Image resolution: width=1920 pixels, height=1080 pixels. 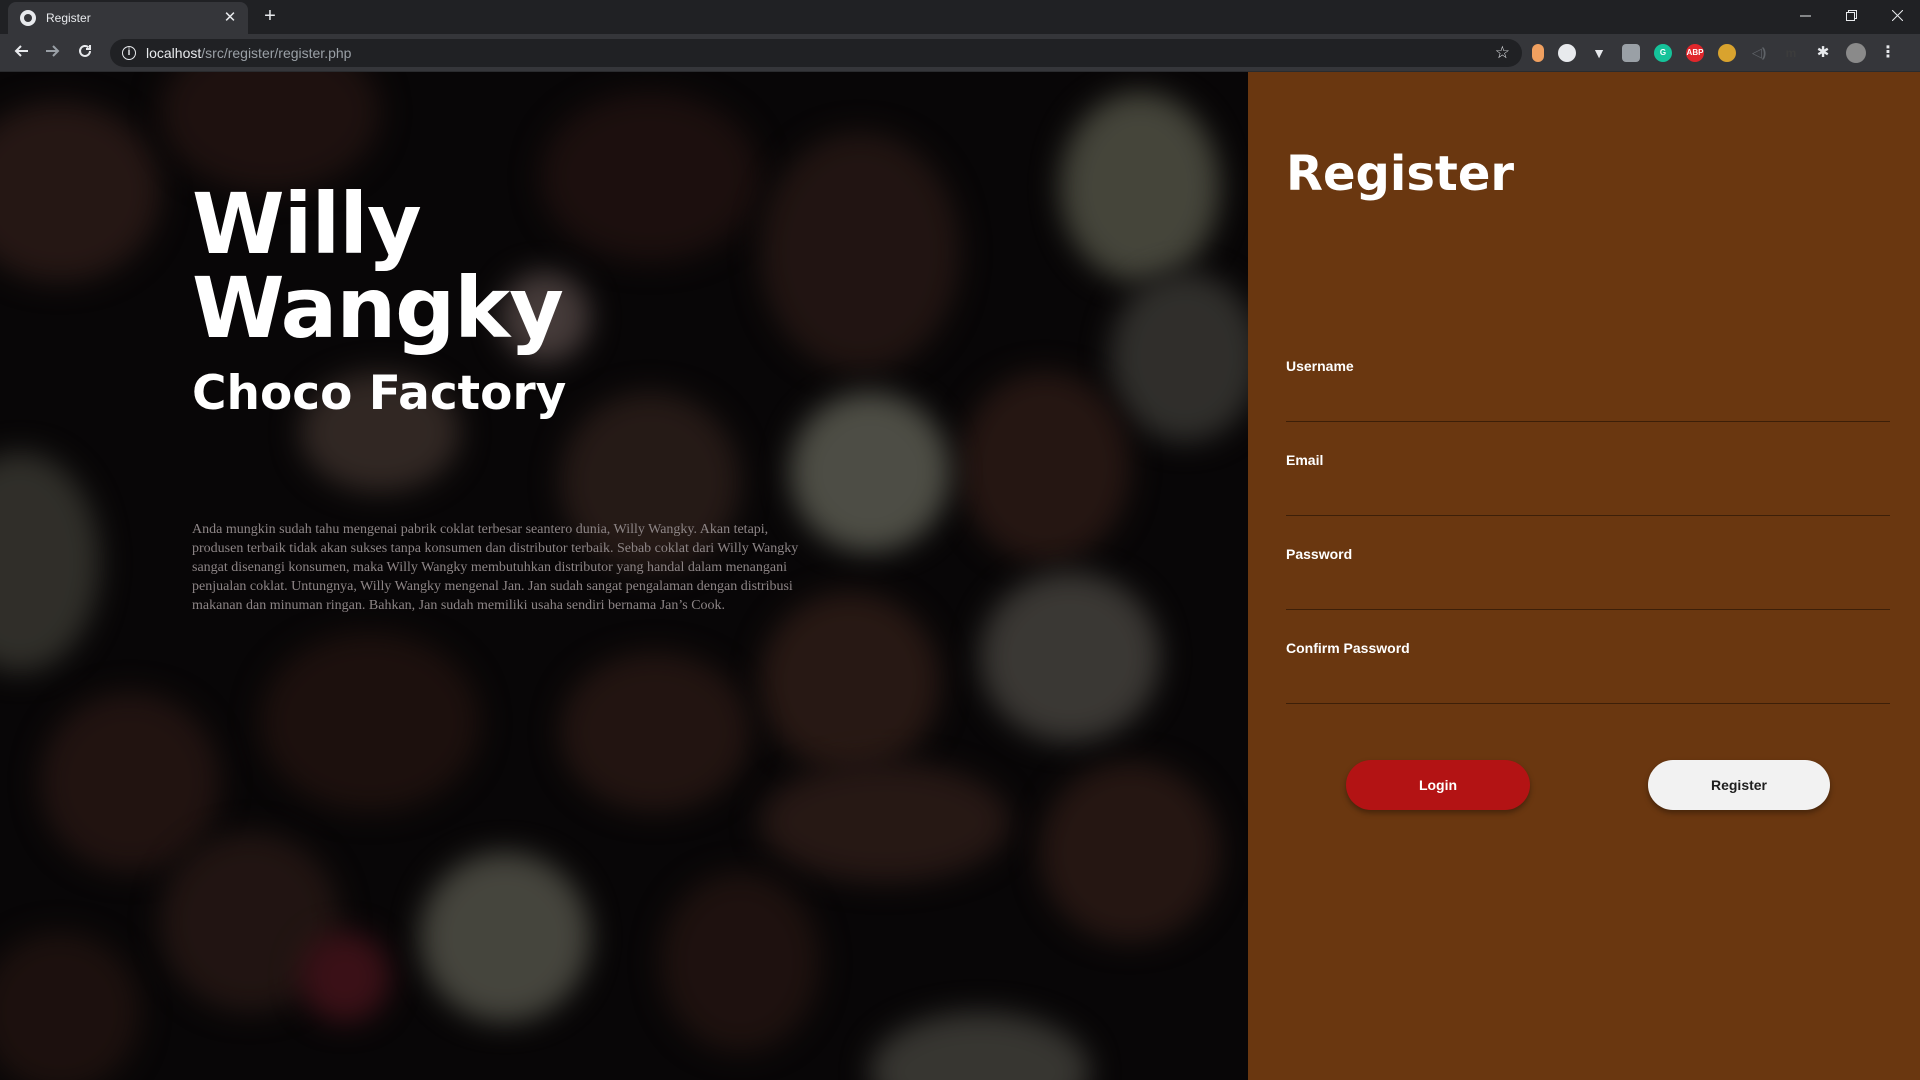 I want to click on extension-m-icon: m, so click(x=1791, y=53).